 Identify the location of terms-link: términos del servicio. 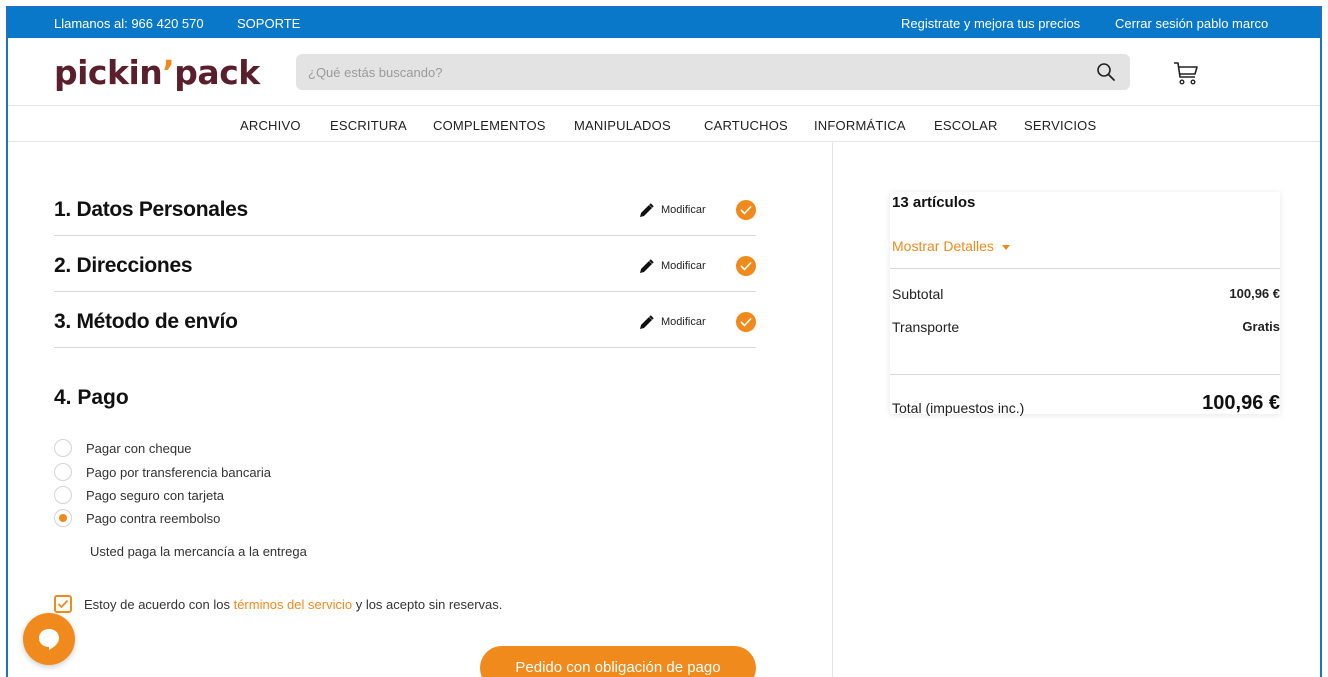
(293, 604).